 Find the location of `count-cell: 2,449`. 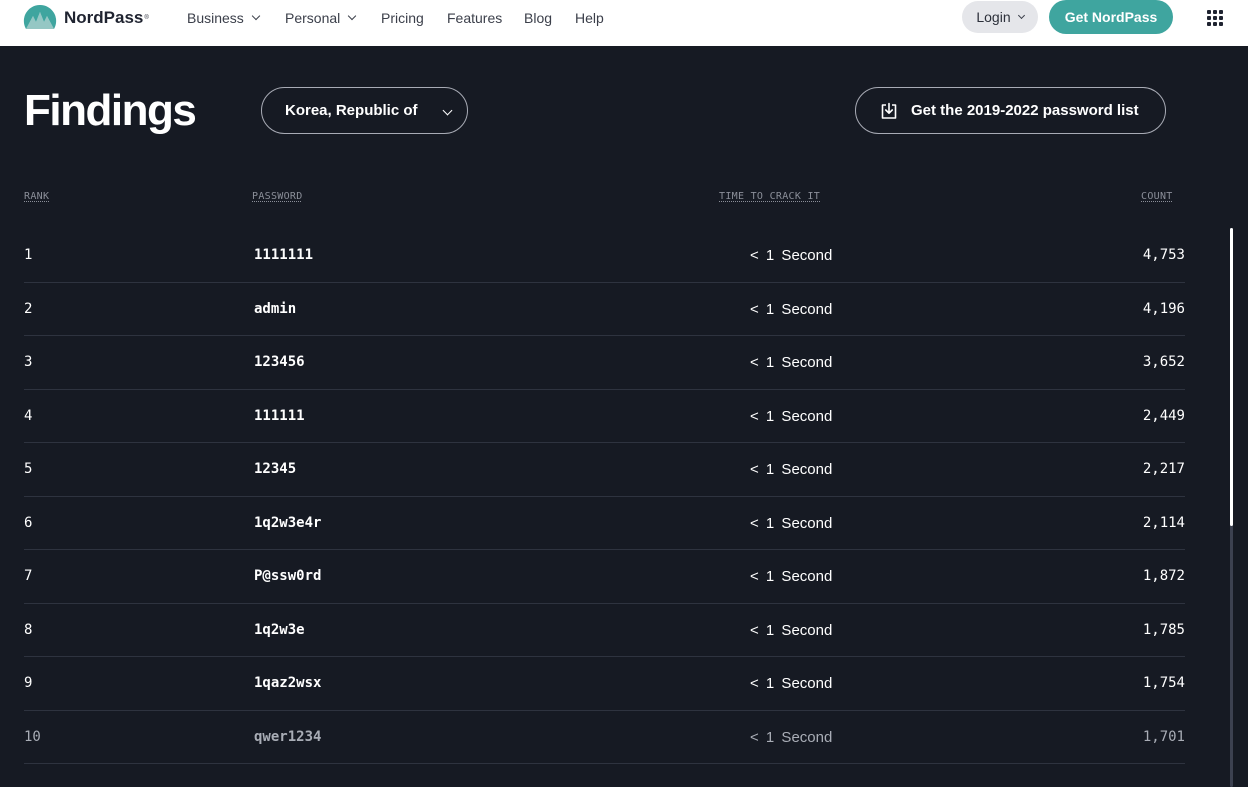

count-cell: 2,449 is located at coordinates (1163, 415).